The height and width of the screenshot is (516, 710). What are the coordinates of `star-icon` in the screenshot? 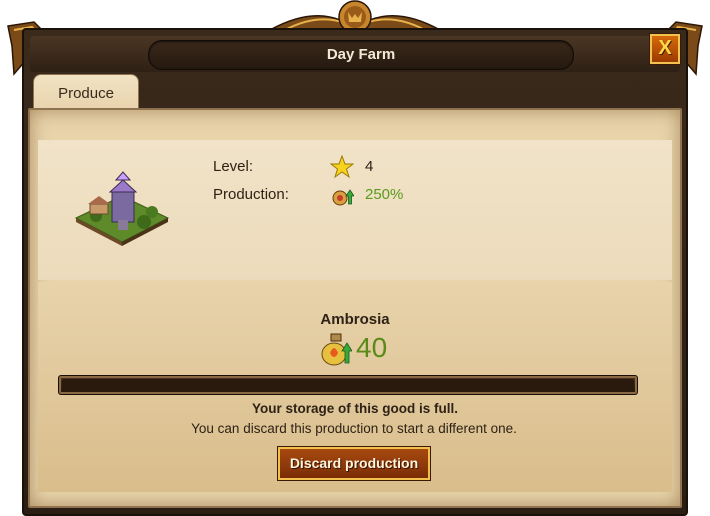 It's located at (342, 167).